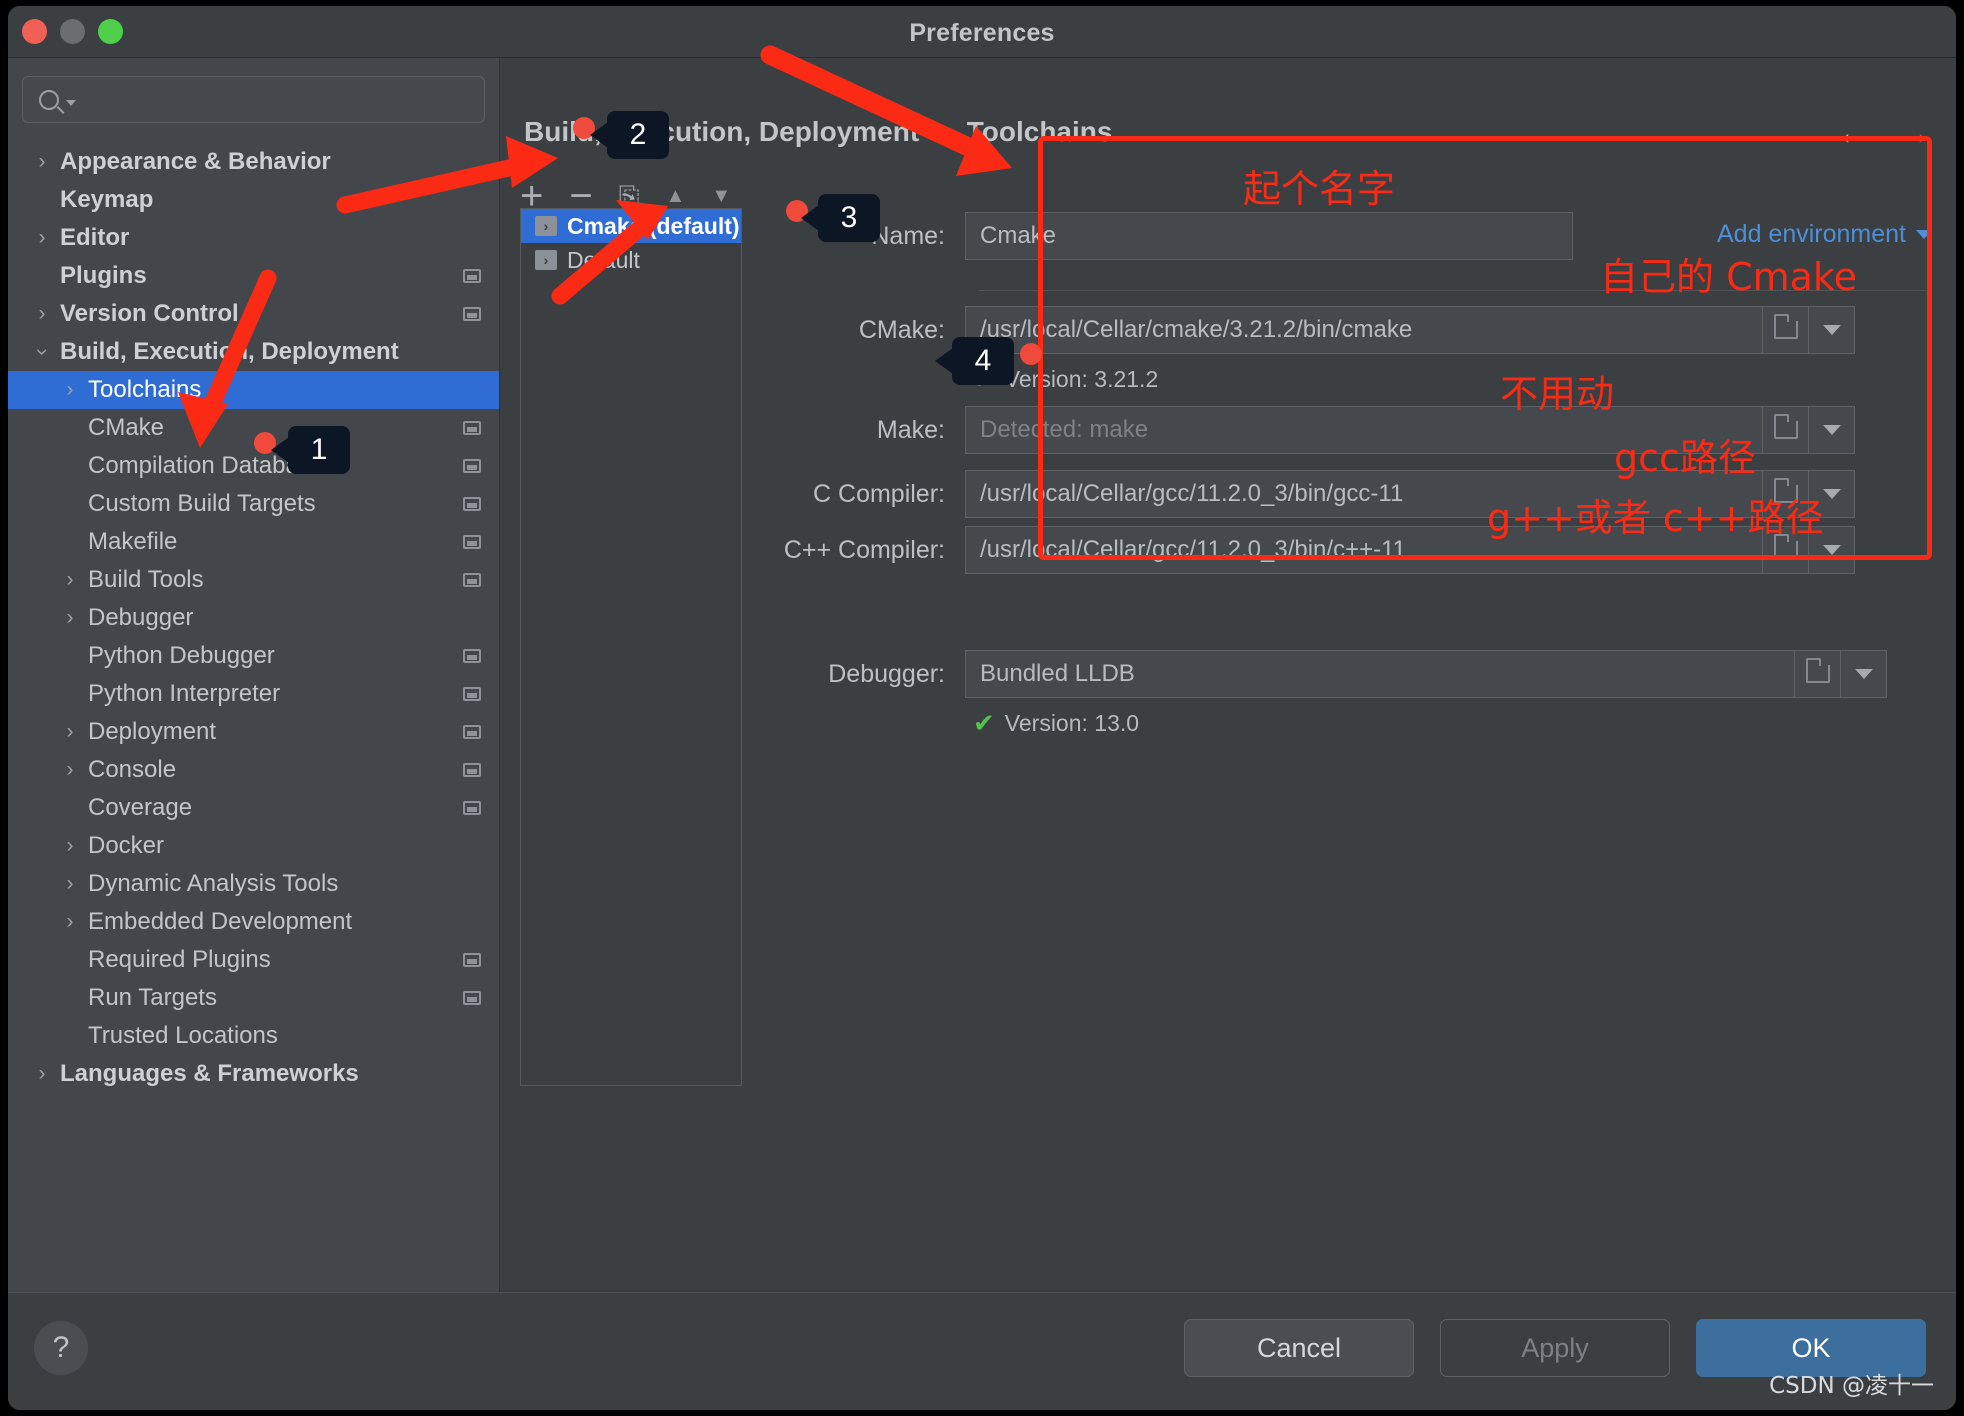  Describe the element at coordinates (253, 276) in the screenshot. I see `sidebar-item-plugins: Plugins` at that location.